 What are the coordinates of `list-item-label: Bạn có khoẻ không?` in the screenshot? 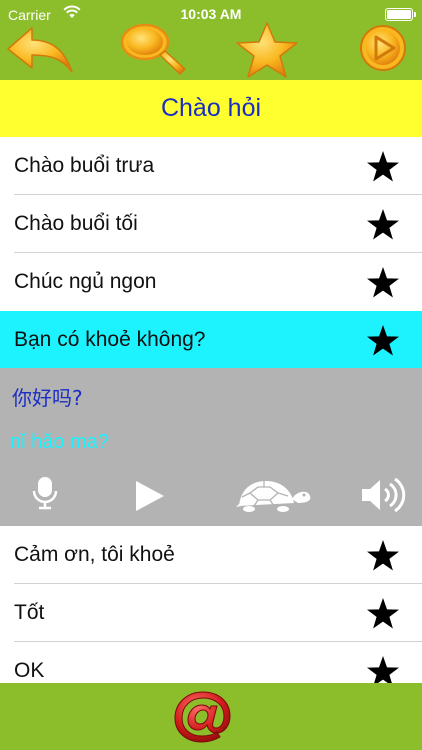 It's located at (110, 339).